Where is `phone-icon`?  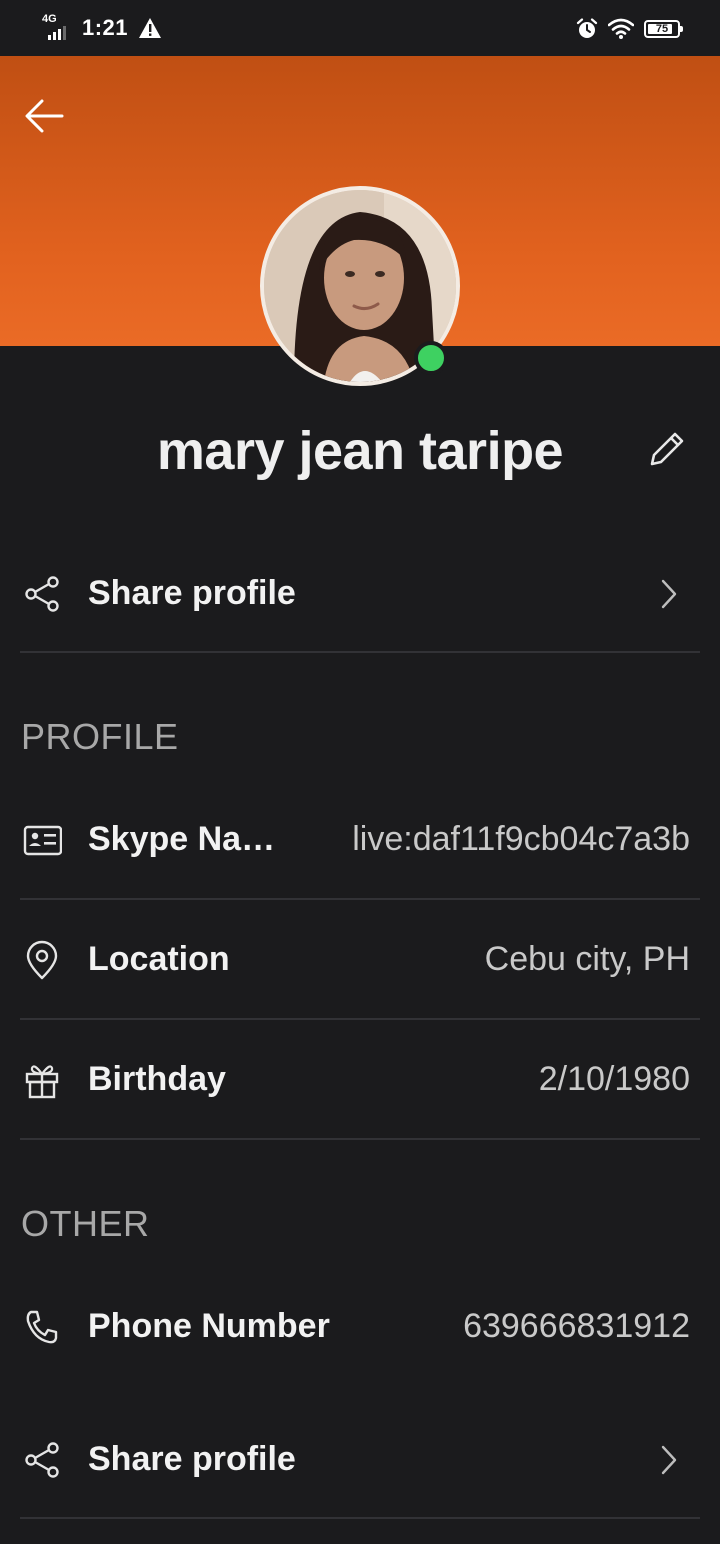
phone-icon is located at coordinates (42, 1327).